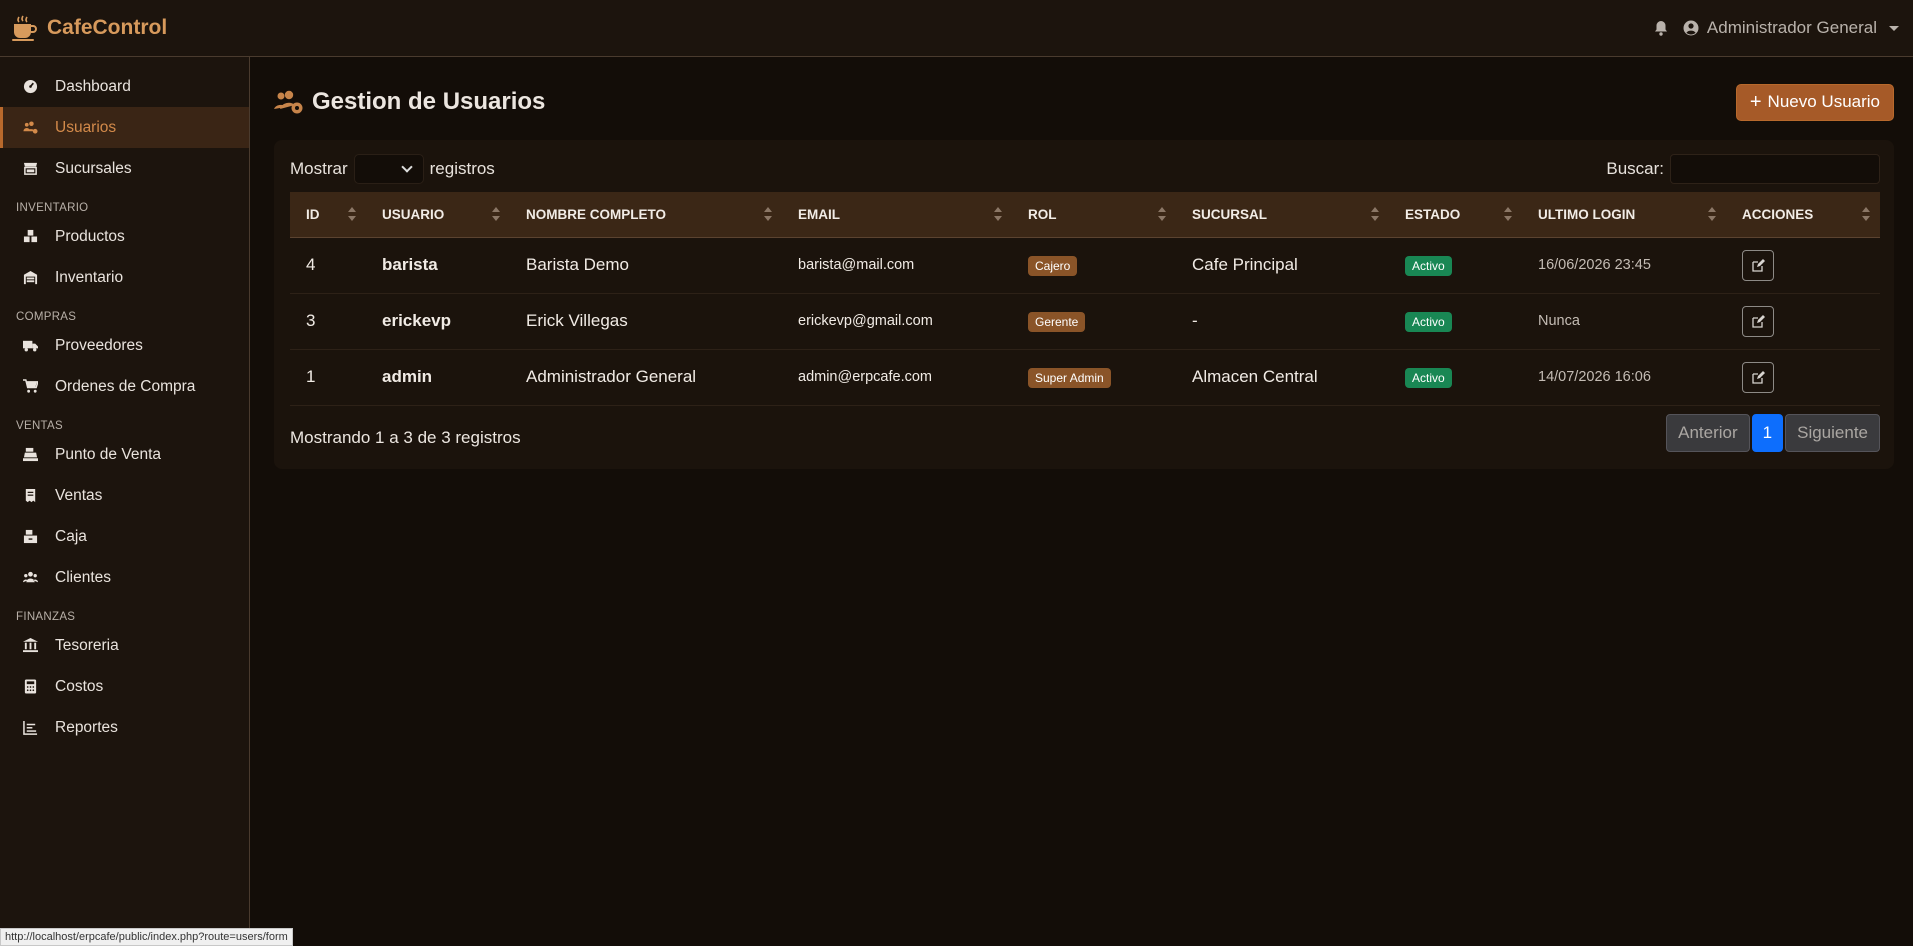 This screenshot has width=1913, height=946. What do you see at coordinates (1775, 168) in the screenshot?
I see `search-input` at bounding box center [1775, 168].